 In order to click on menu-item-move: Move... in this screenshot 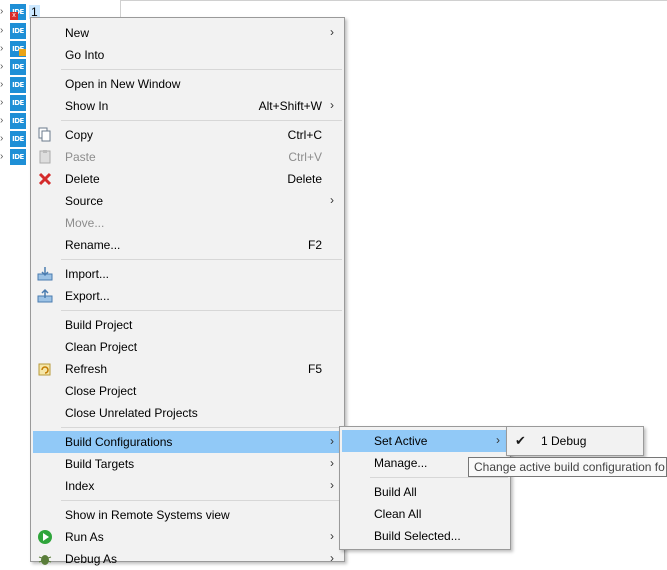, I will do `click(187, 223)`.